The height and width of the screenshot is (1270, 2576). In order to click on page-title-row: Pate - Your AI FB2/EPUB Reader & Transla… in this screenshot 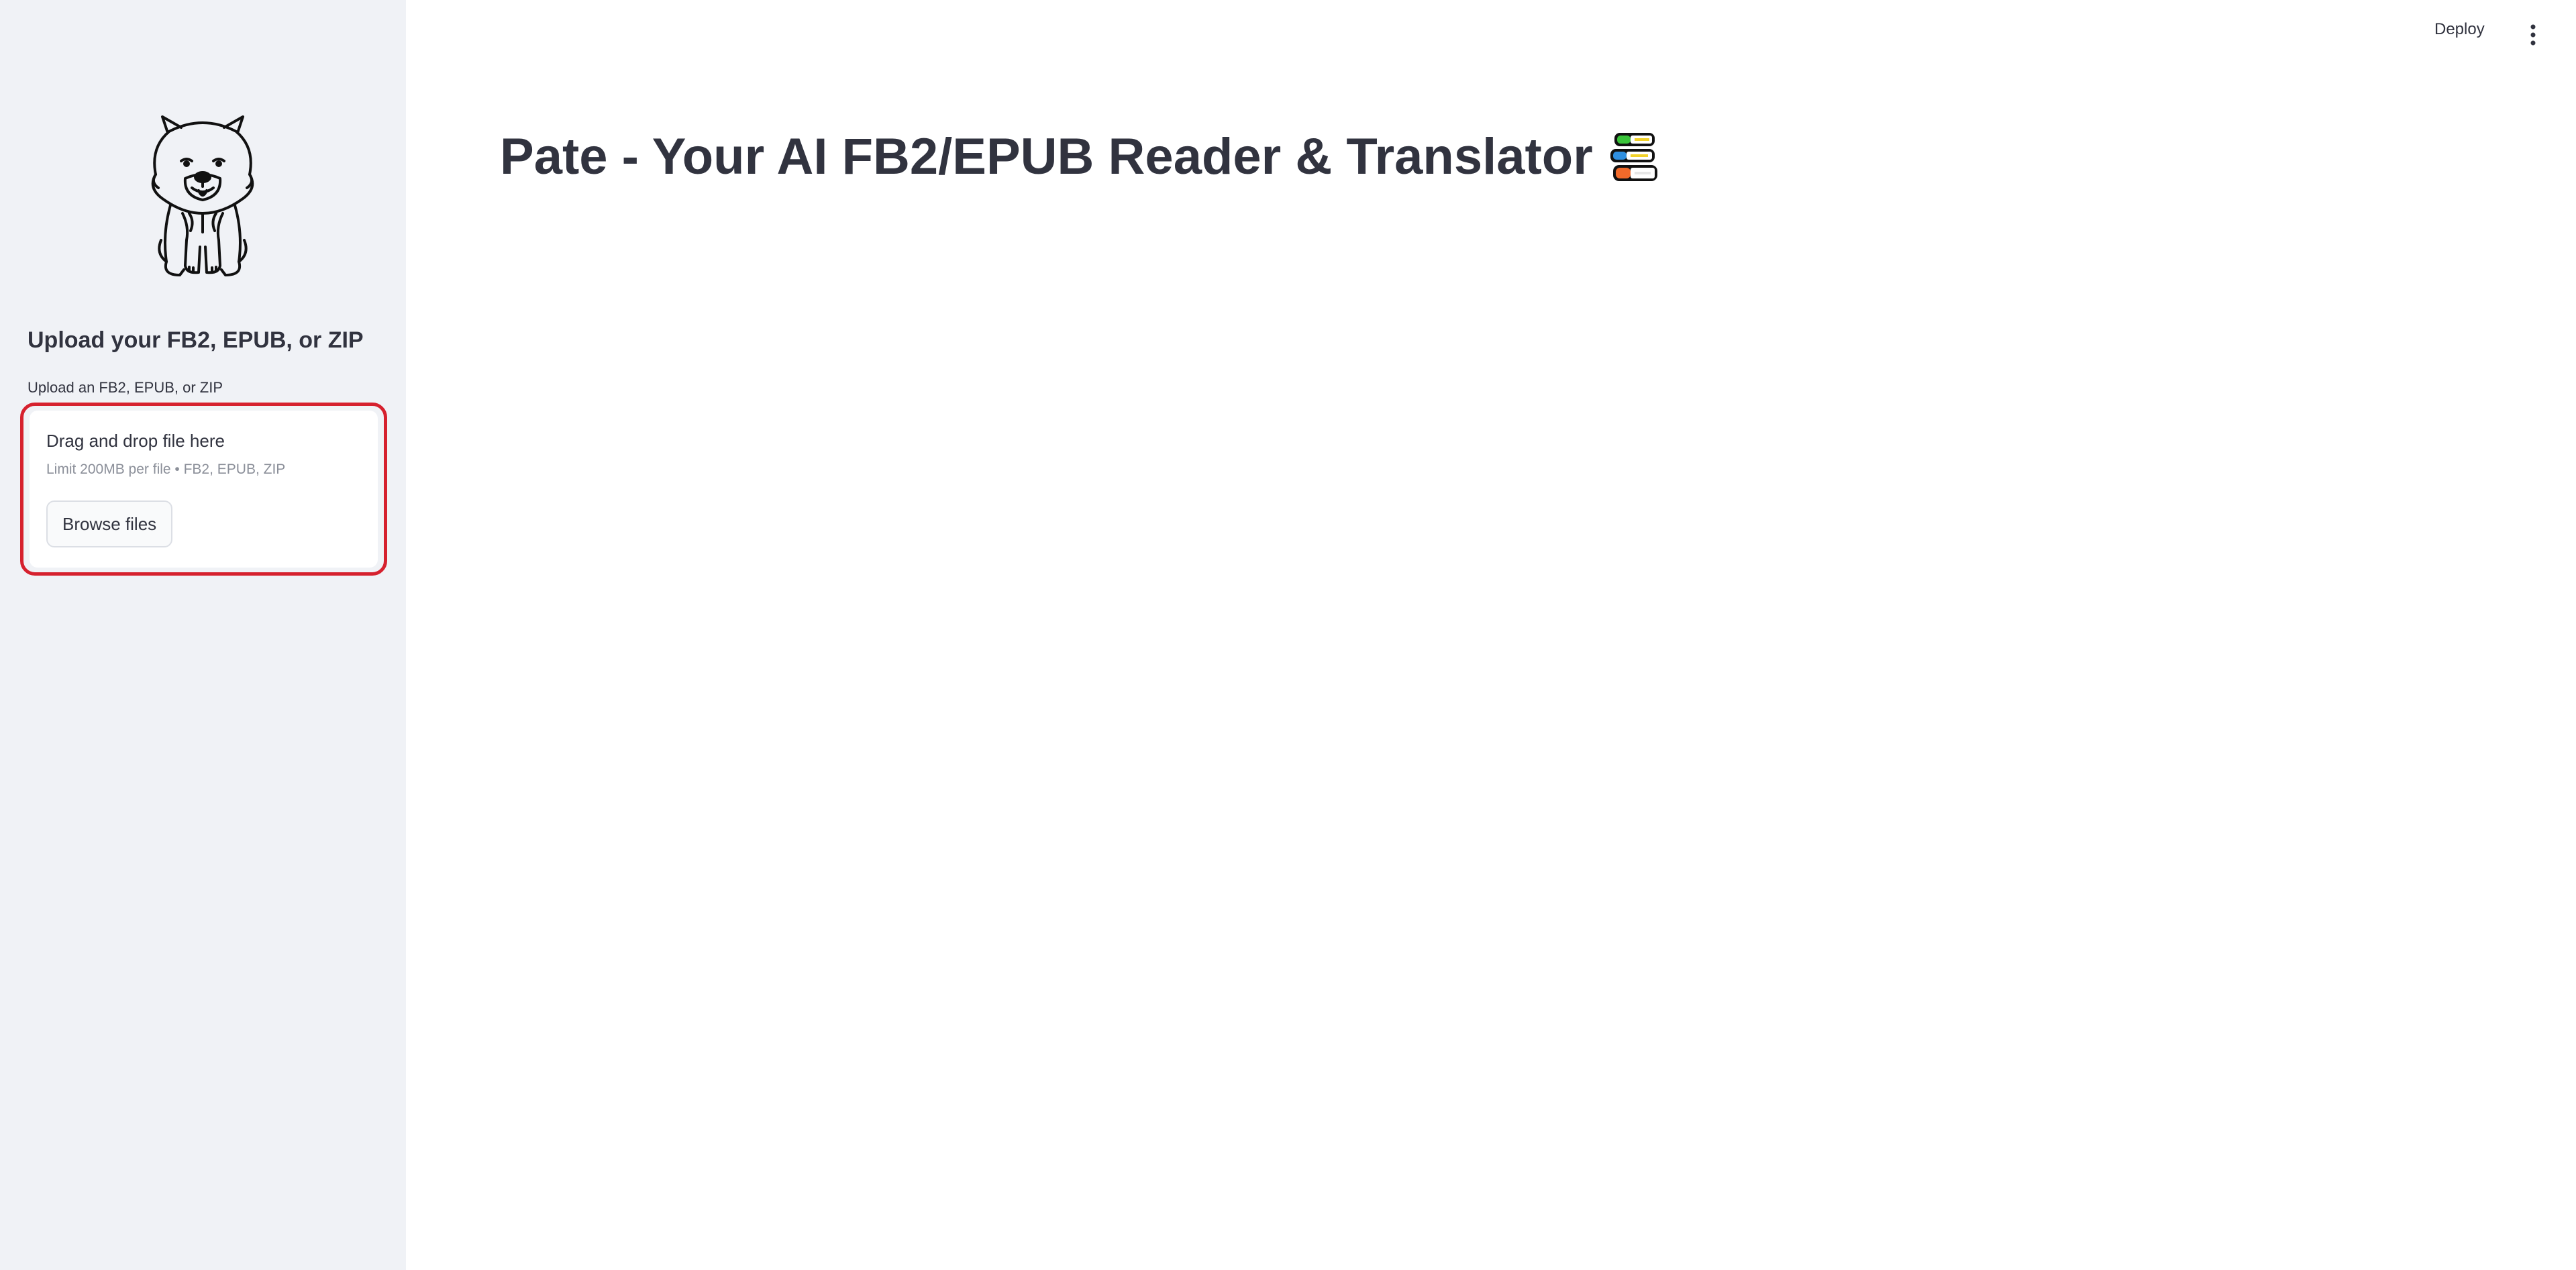, I will do `click(1080, 156)`.